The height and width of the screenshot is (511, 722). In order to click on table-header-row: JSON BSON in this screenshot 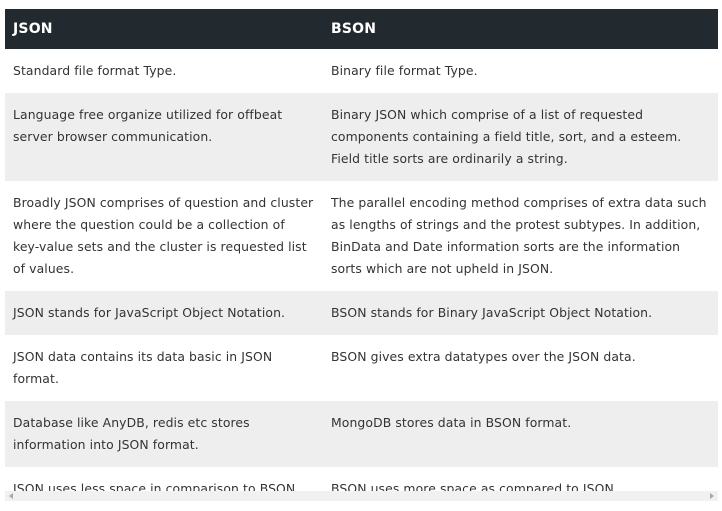, I will do `click(361, 29)`.